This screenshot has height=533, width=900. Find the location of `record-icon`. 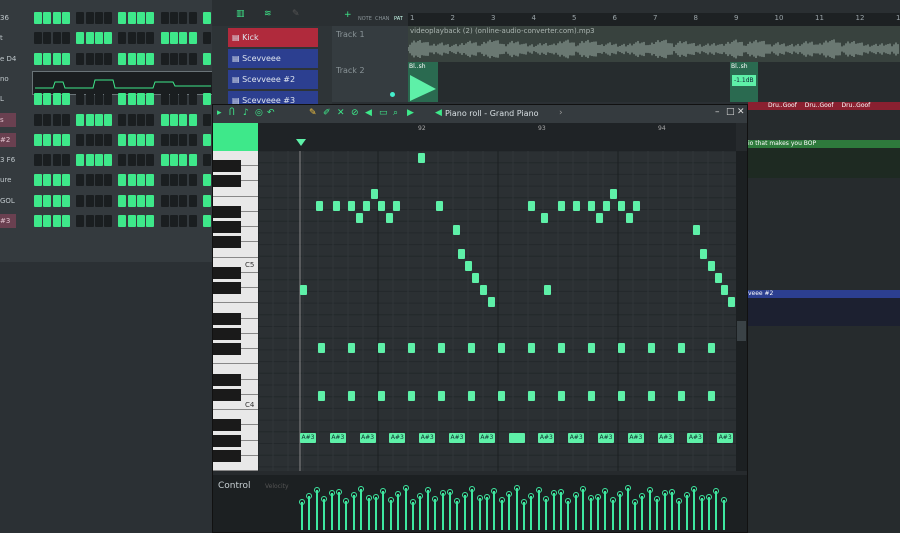

record-icon is located at coordinates (392, 94).